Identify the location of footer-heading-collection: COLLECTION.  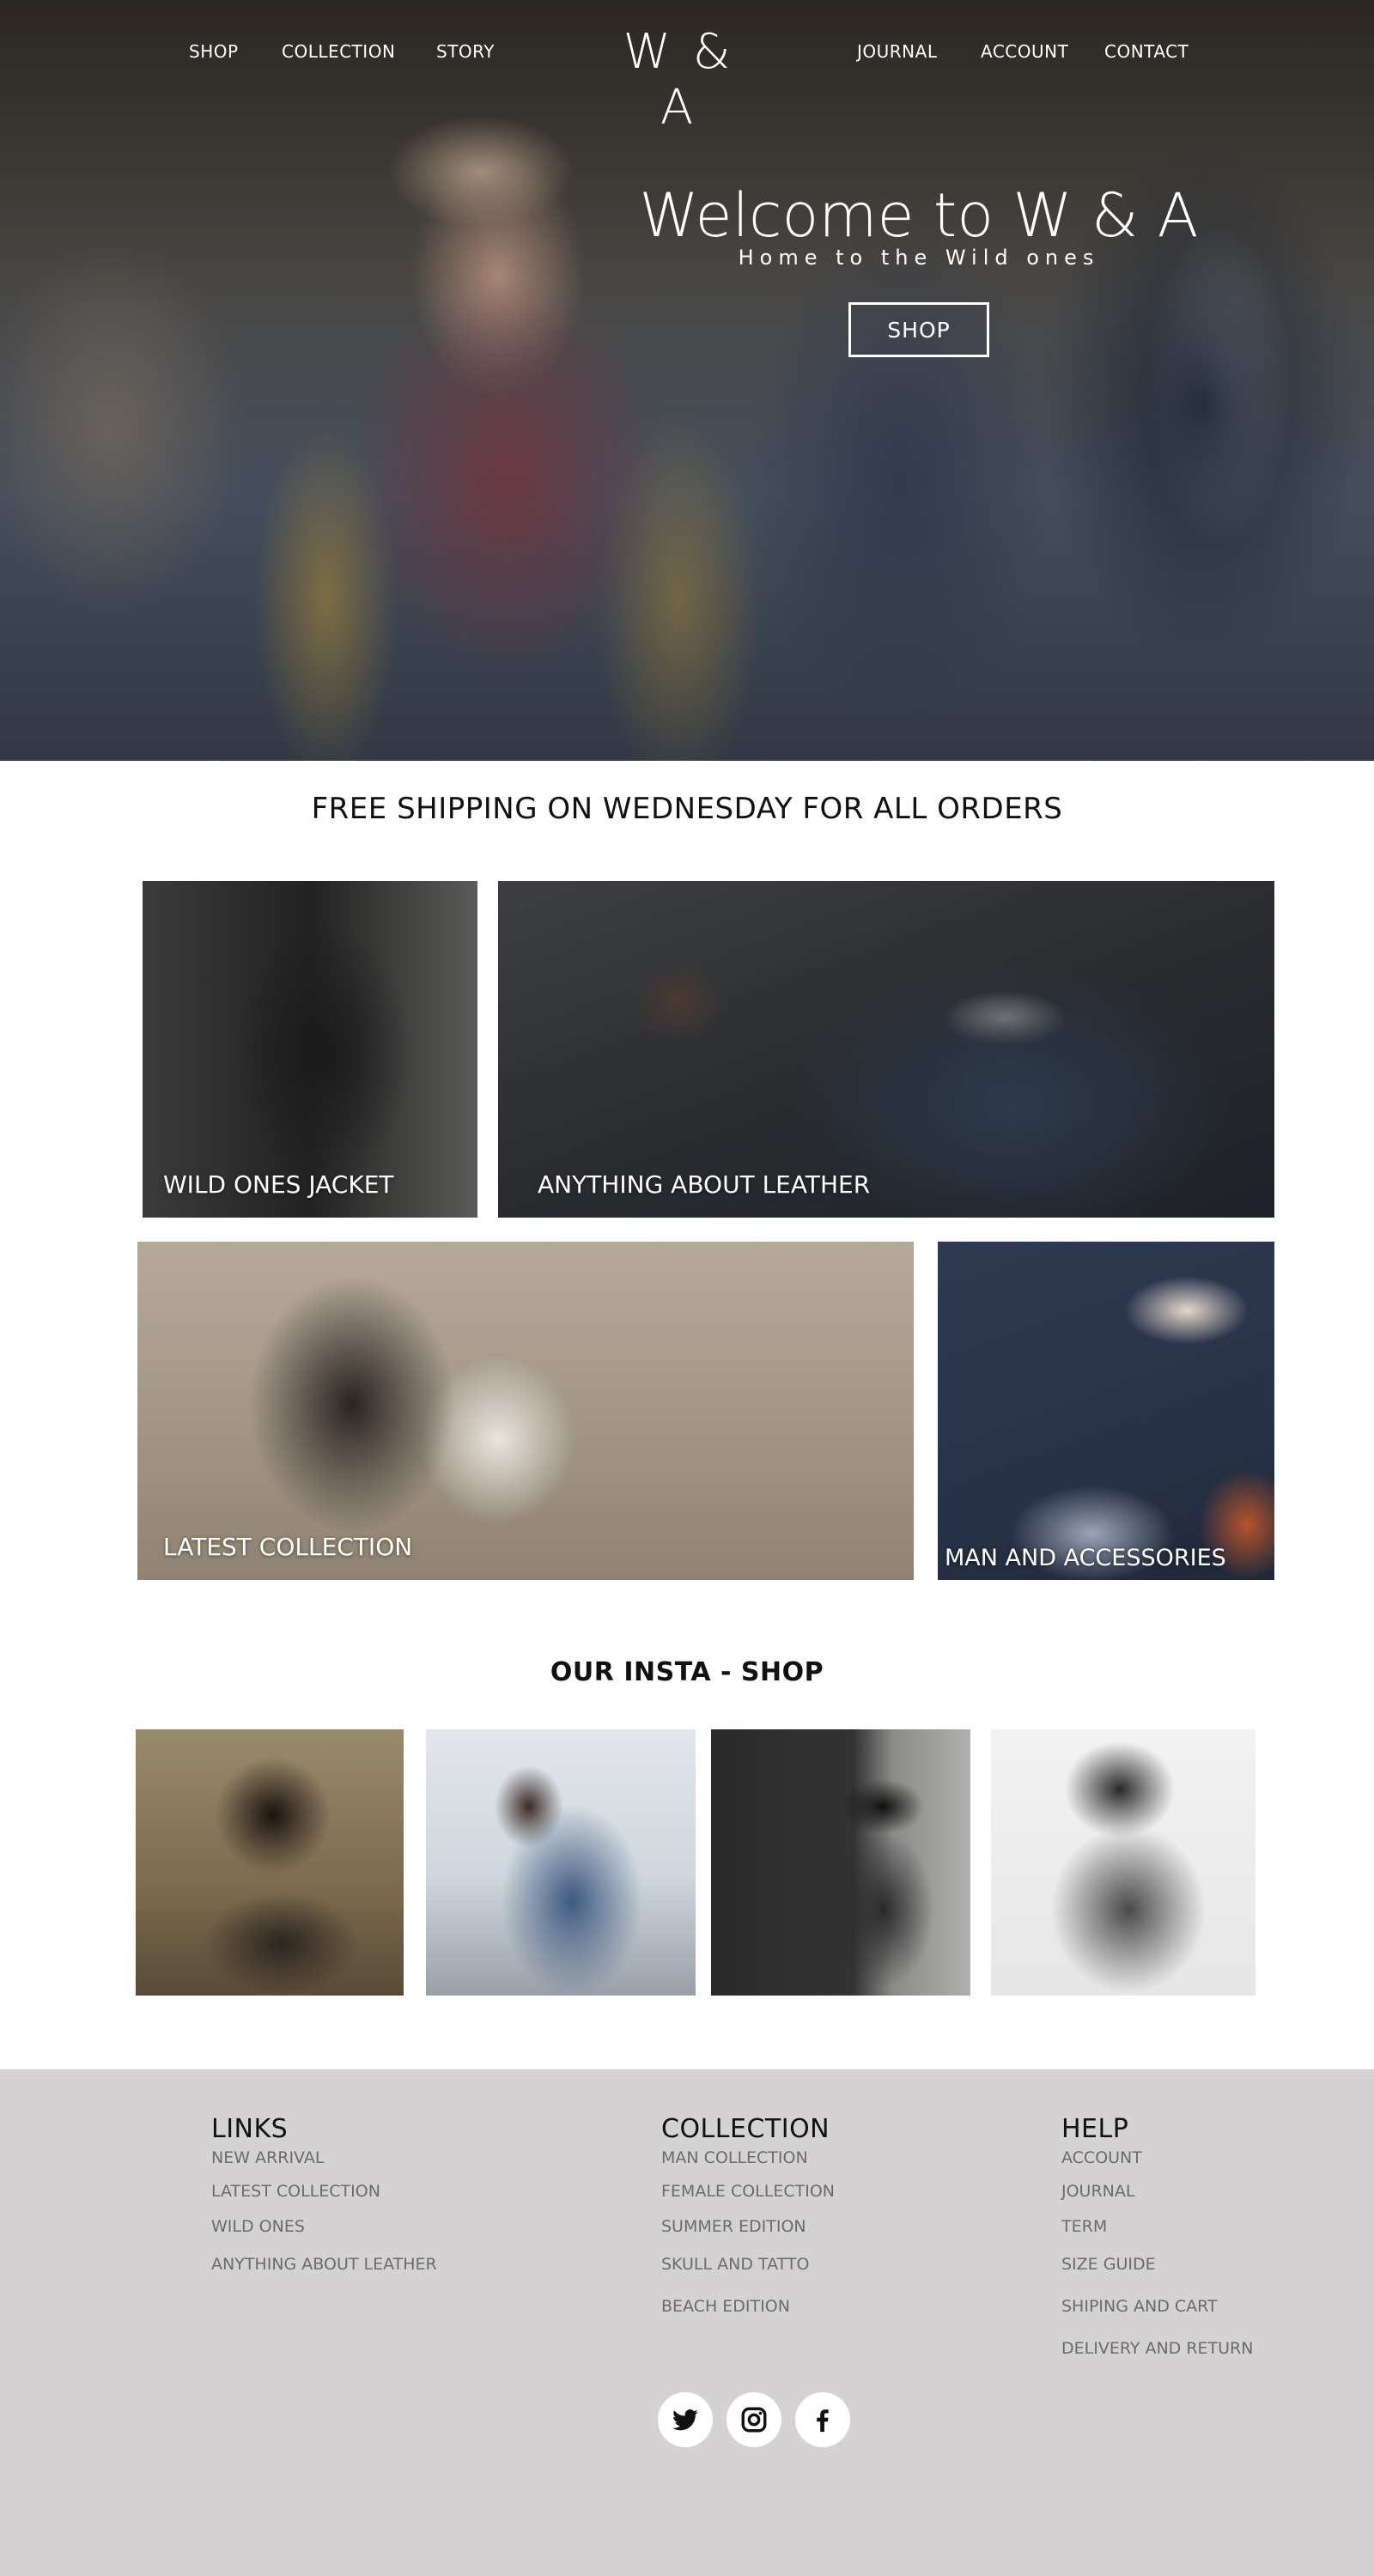
(745, 2129).